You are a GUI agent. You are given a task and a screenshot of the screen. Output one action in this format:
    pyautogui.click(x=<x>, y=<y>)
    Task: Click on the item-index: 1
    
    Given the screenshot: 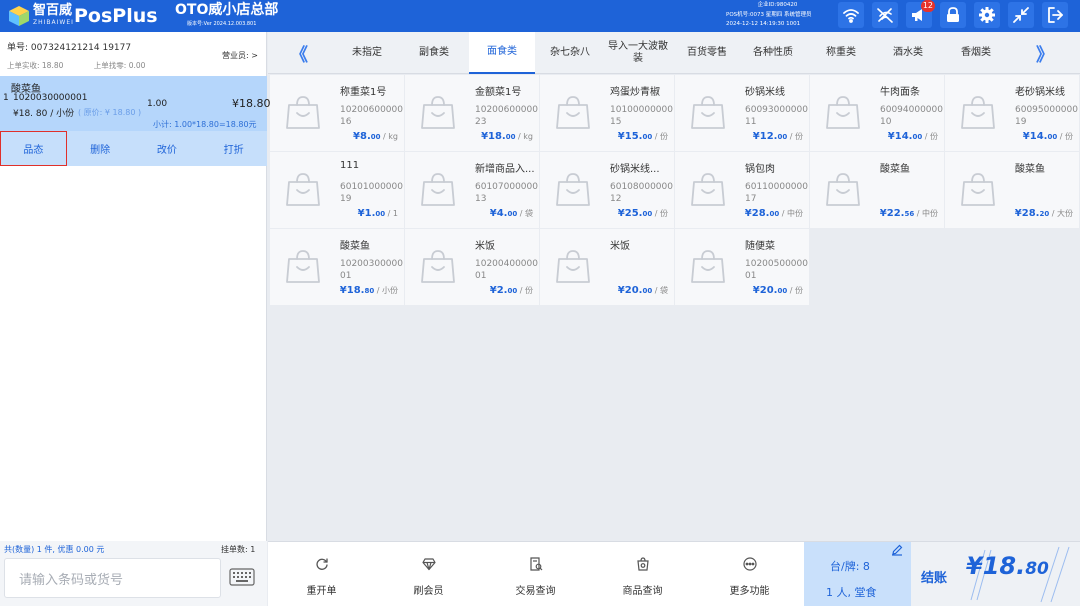 What is the action you would take?
    pyautogui.click(x=6, y=98)
    